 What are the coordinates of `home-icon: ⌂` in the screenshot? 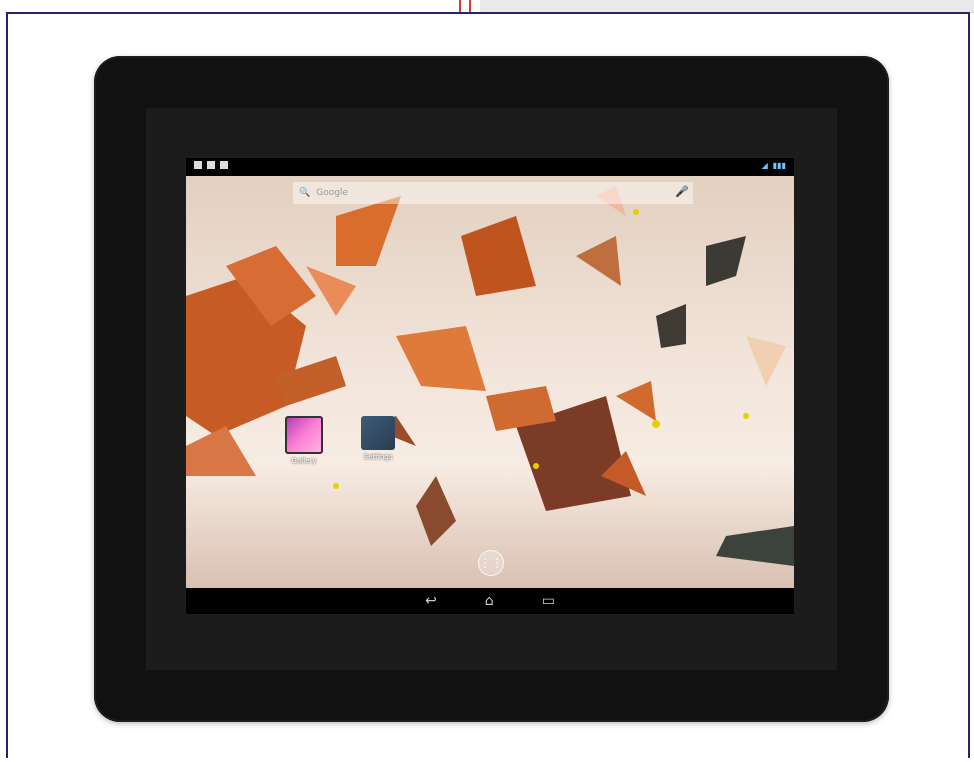 It's located at (489, 601).